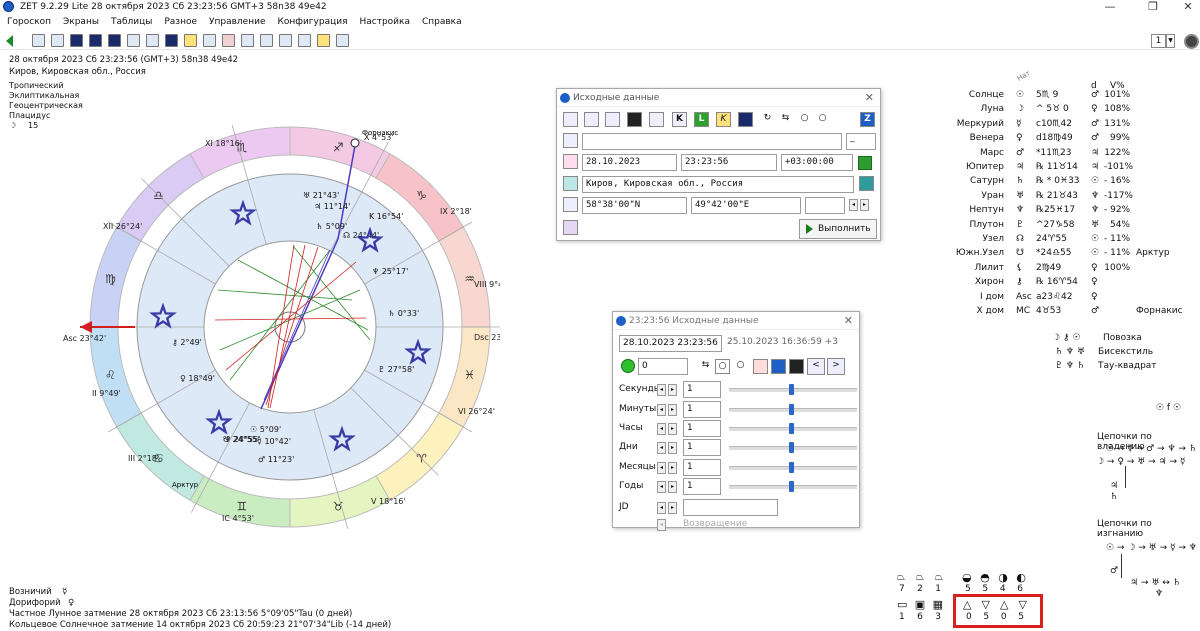  What do you see at coordinates (1068, 183) in the screenshot?
I see `planet-row: Сатурн ♄ ℞ * 0♓33 ☉ - 16%` at bounding box center [1068, 183].